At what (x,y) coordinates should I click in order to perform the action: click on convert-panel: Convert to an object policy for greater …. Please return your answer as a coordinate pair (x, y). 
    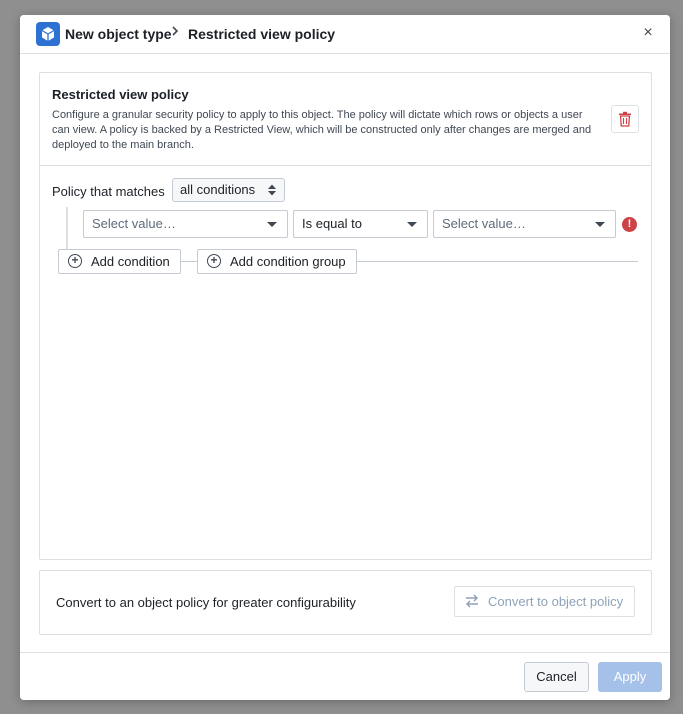
    Looking at the image, I should click on (345, 602).